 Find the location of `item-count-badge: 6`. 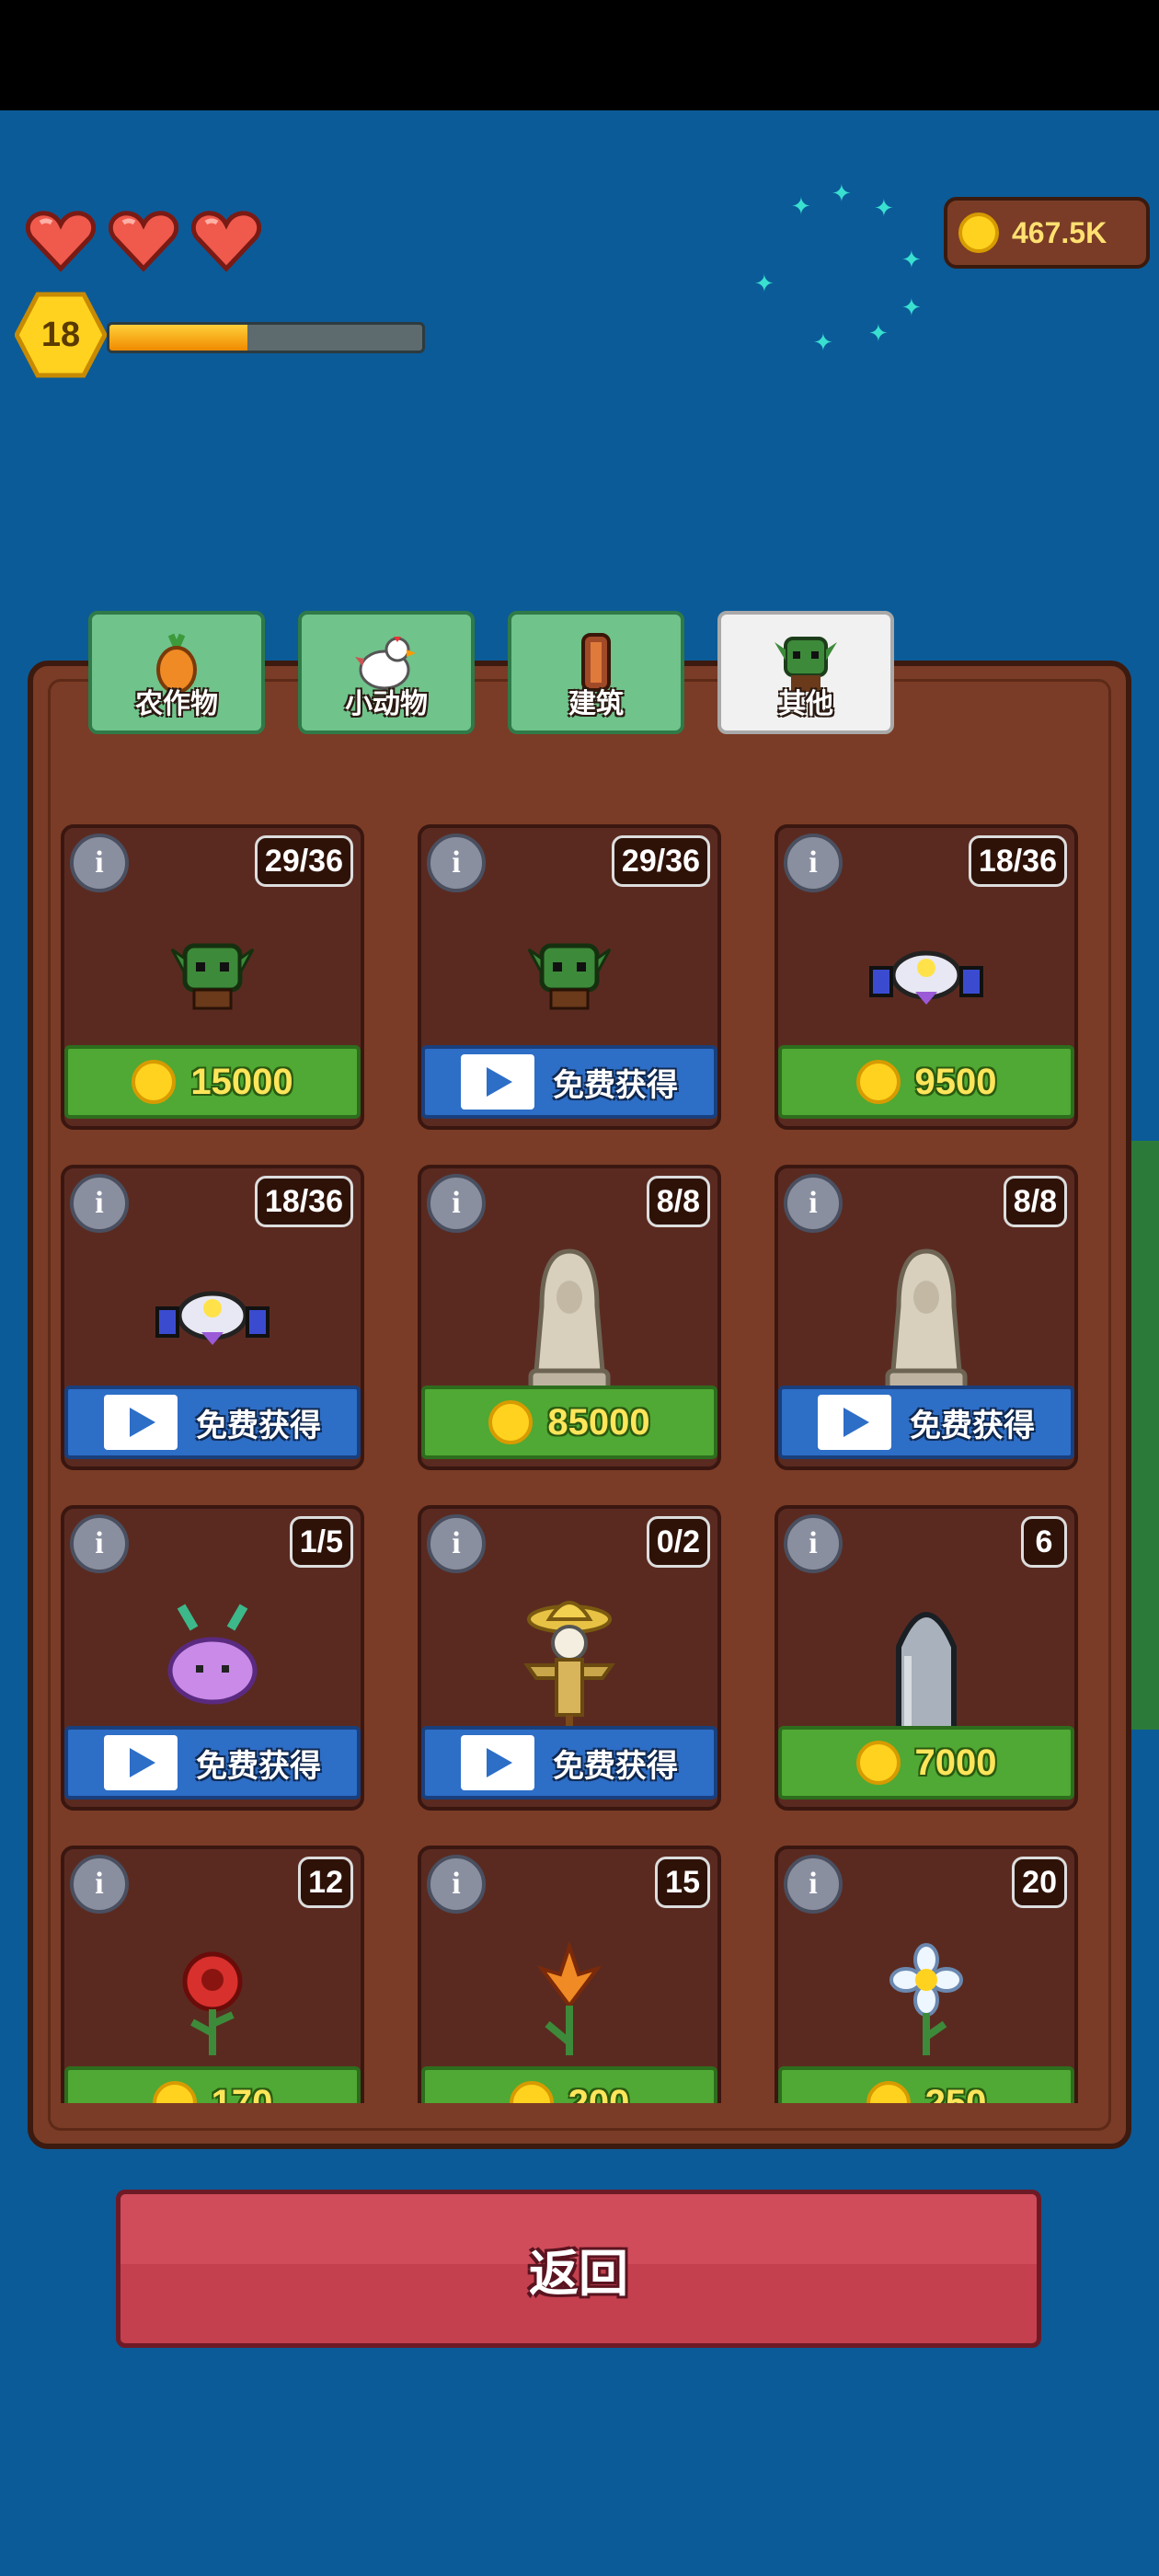

item-count-badge: 6 is located at coordinates (1044, 1542).